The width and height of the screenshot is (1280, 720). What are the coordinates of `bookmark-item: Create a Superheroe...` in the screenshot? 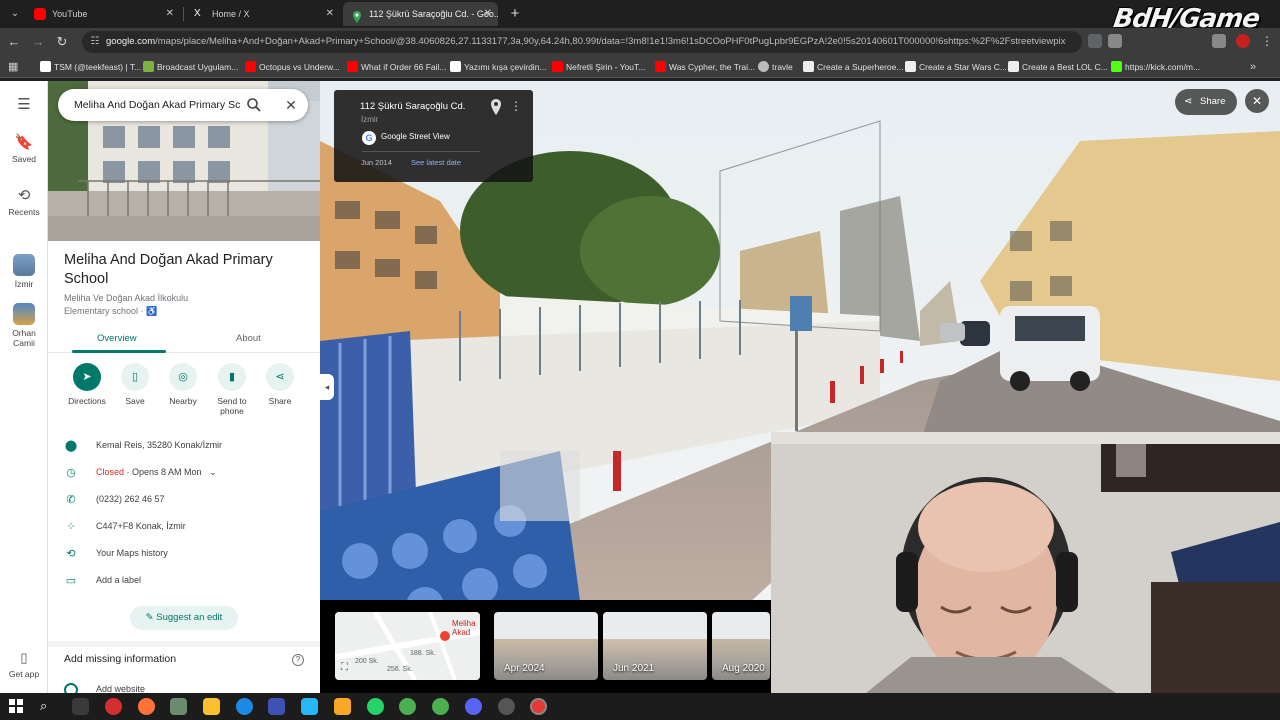 It's located at (853, 67).